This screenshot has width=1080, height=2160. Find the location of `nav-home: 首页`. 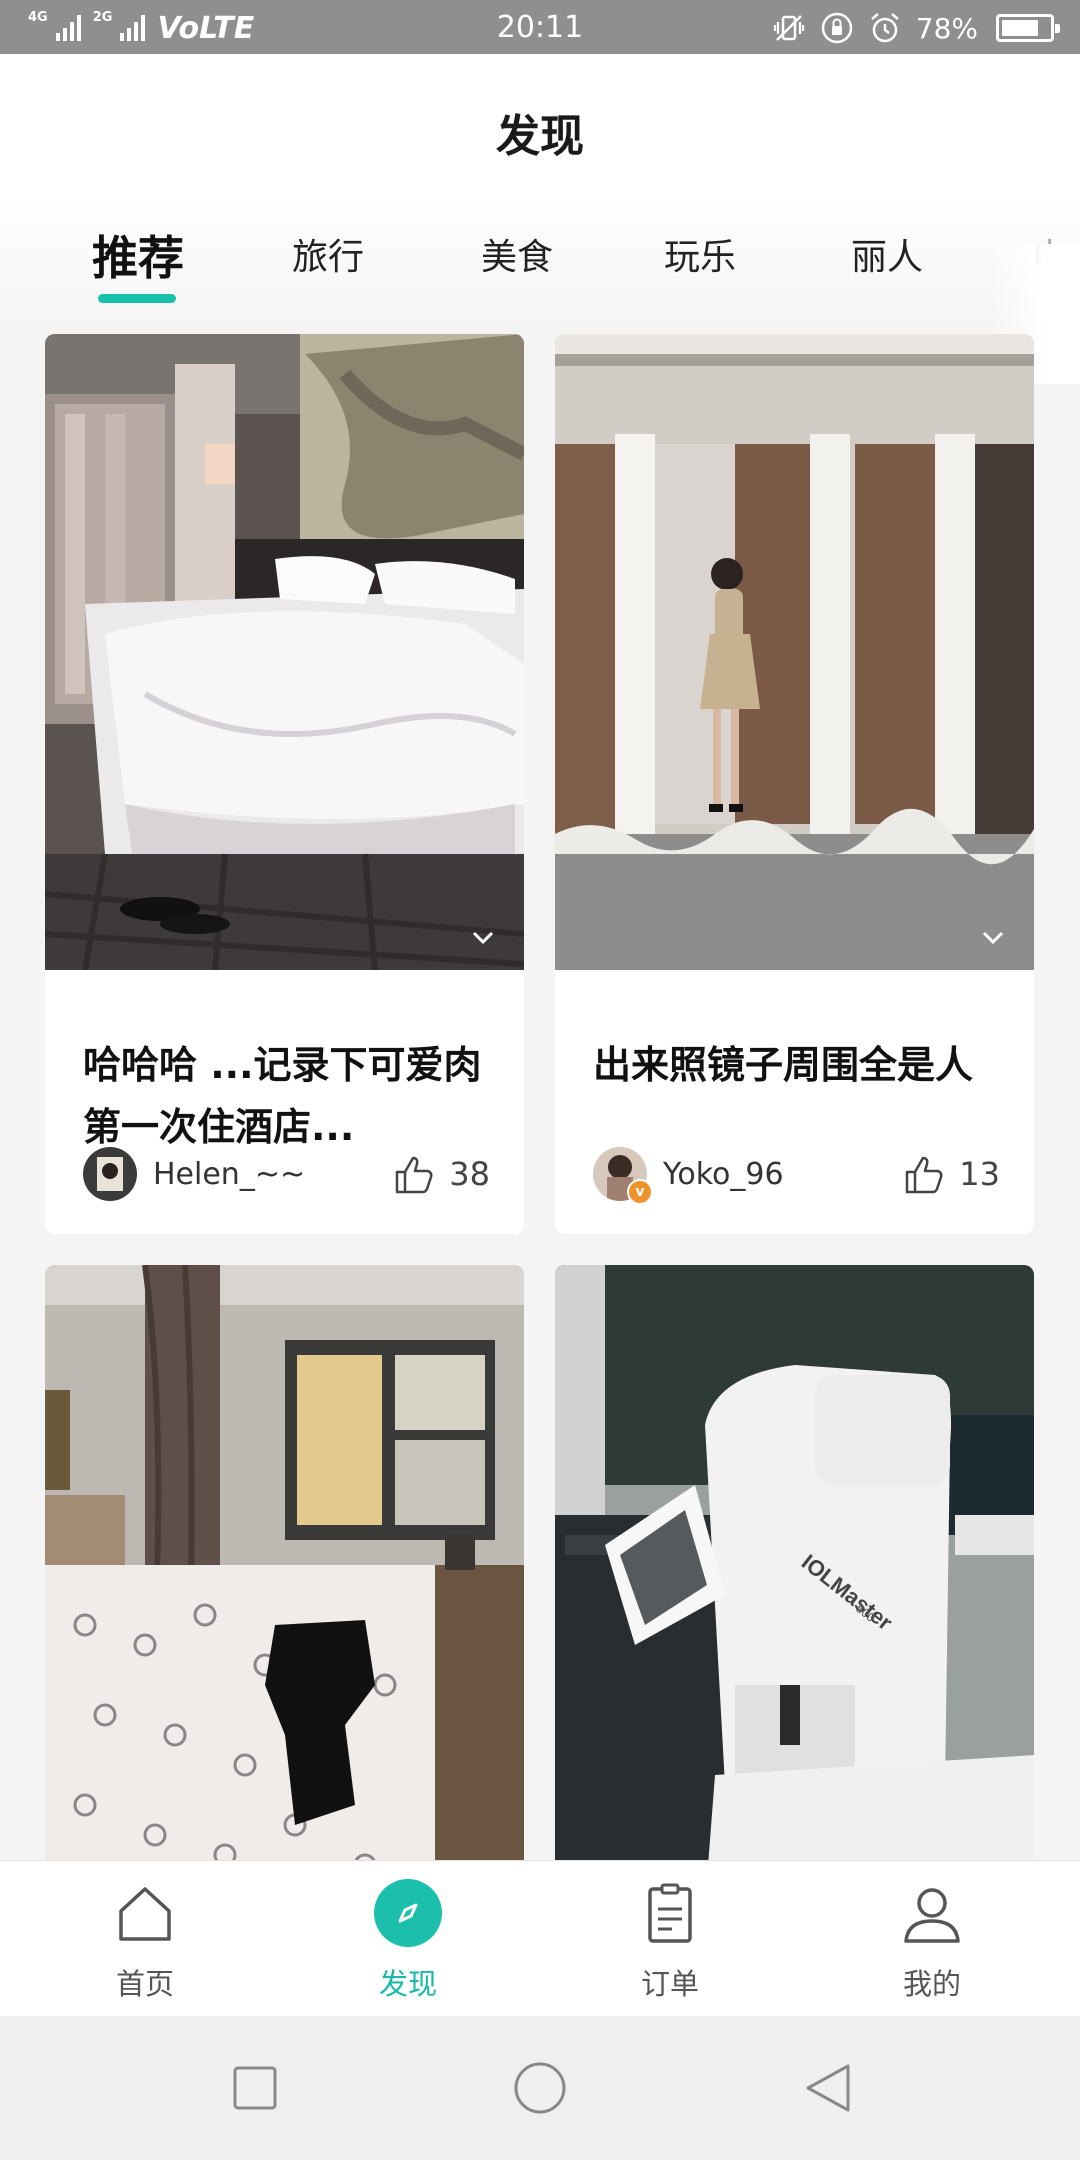

nav-home: 首页 is located at coordinates (145, 1939).